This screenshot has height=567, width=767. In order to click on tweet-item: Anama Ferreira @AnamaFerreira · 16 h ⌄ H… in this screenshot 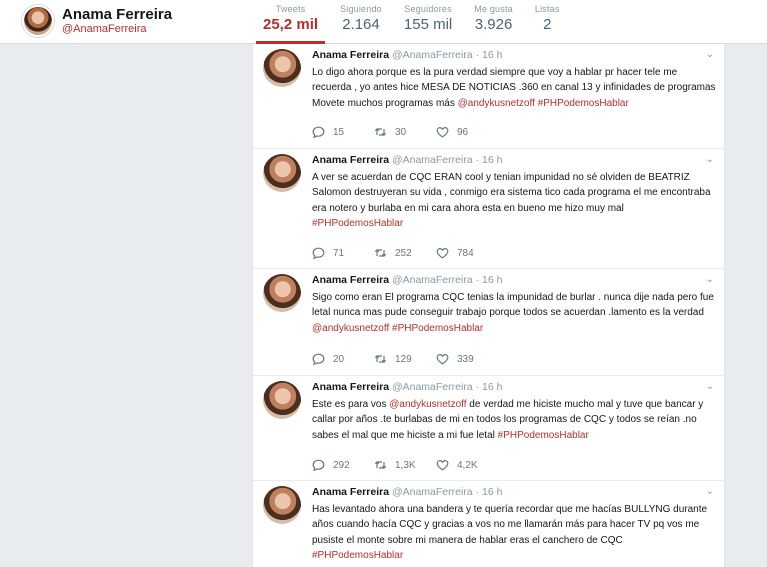, I will do `click(488, 524)`.